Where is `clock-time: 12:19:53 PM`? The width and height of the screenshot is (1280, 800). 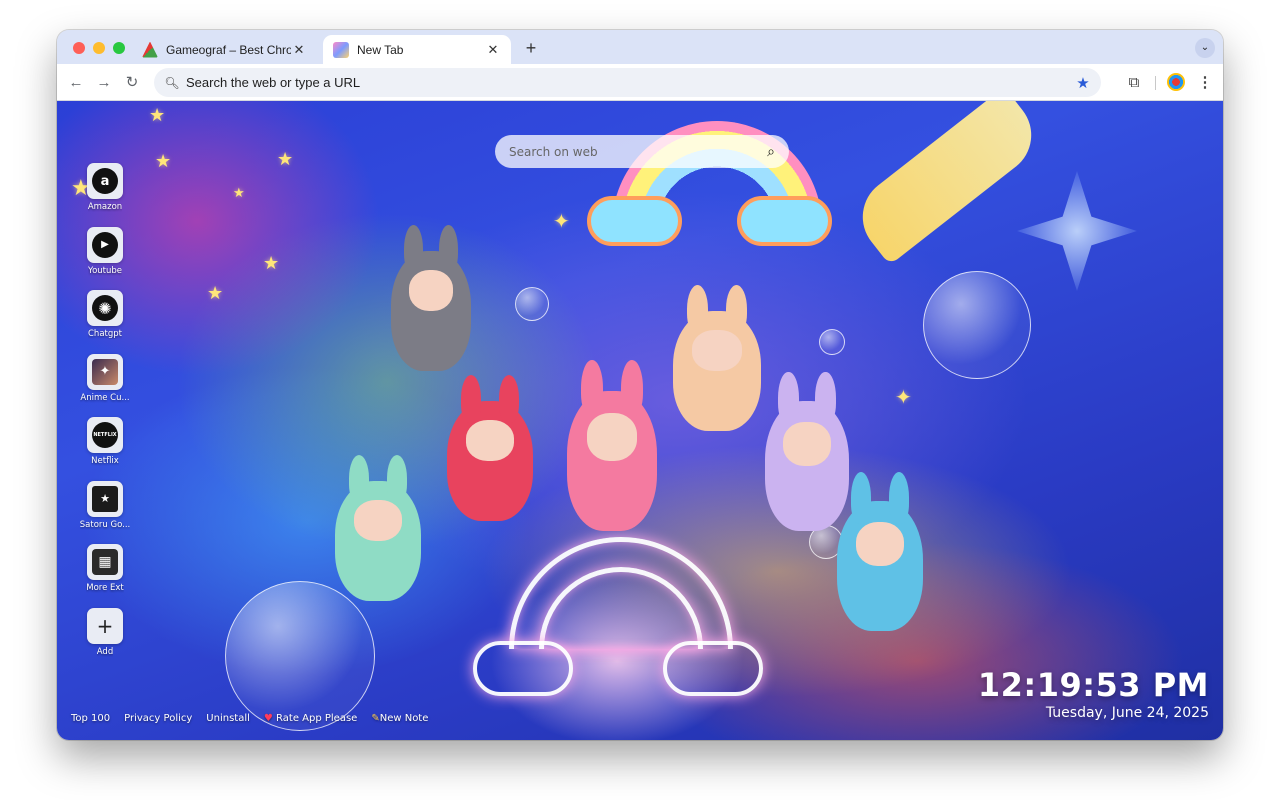
clock-time: 12:19:53 PM is located at coordinates (1093, 685).